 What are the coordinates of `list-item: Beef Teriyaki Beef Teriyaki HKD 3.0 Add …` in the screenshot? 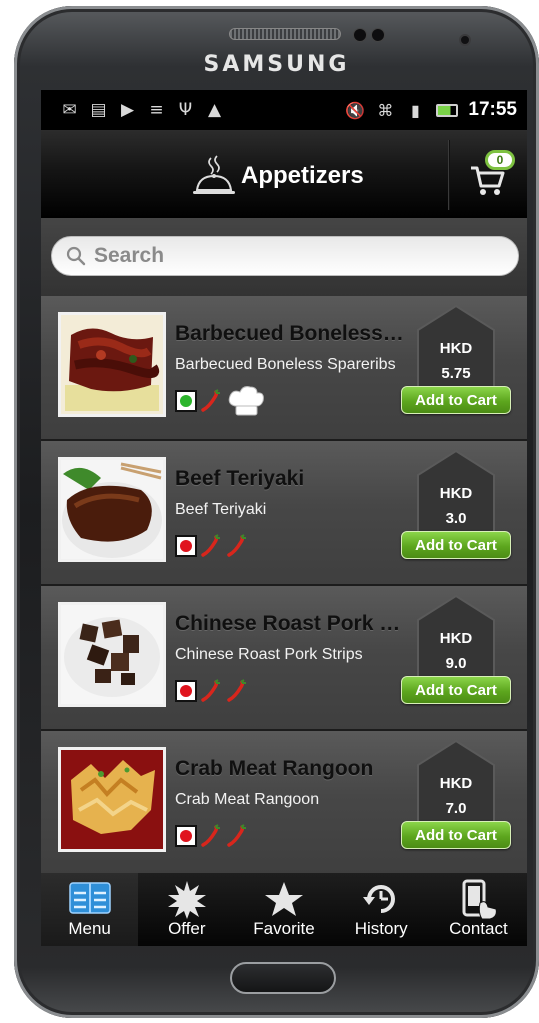 It's located at (284, 513).